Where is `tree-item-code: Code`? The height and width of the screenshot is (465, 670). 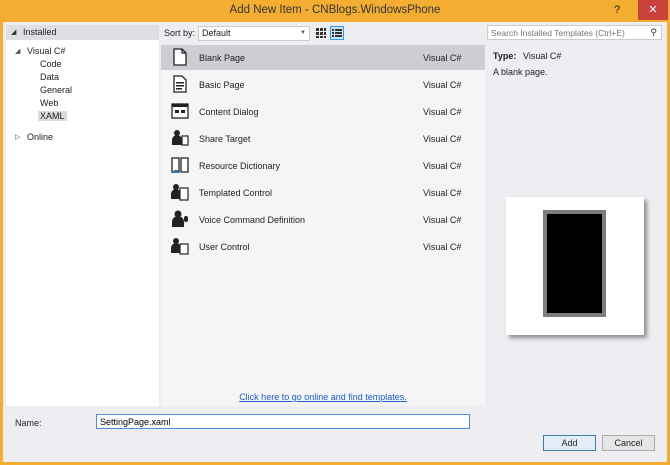 tree-item-code: Code is located at coordinates (51, 64).